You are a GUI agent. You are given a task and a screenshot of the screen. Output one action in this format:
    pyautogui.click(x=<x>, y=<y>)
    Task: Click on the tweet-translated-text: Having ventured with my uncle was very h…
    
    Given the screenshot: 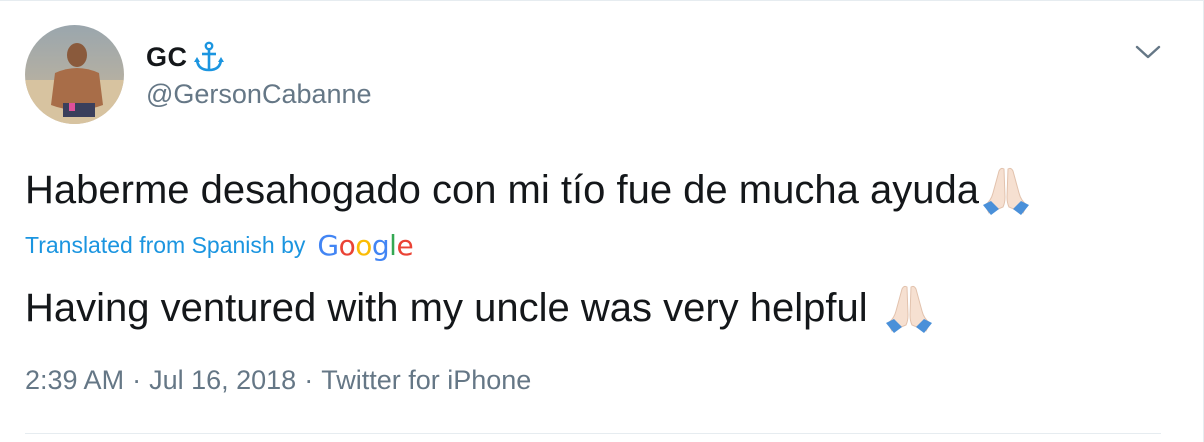 What is the action you would take?
    pyautogui.click(x=480, y=308)
    